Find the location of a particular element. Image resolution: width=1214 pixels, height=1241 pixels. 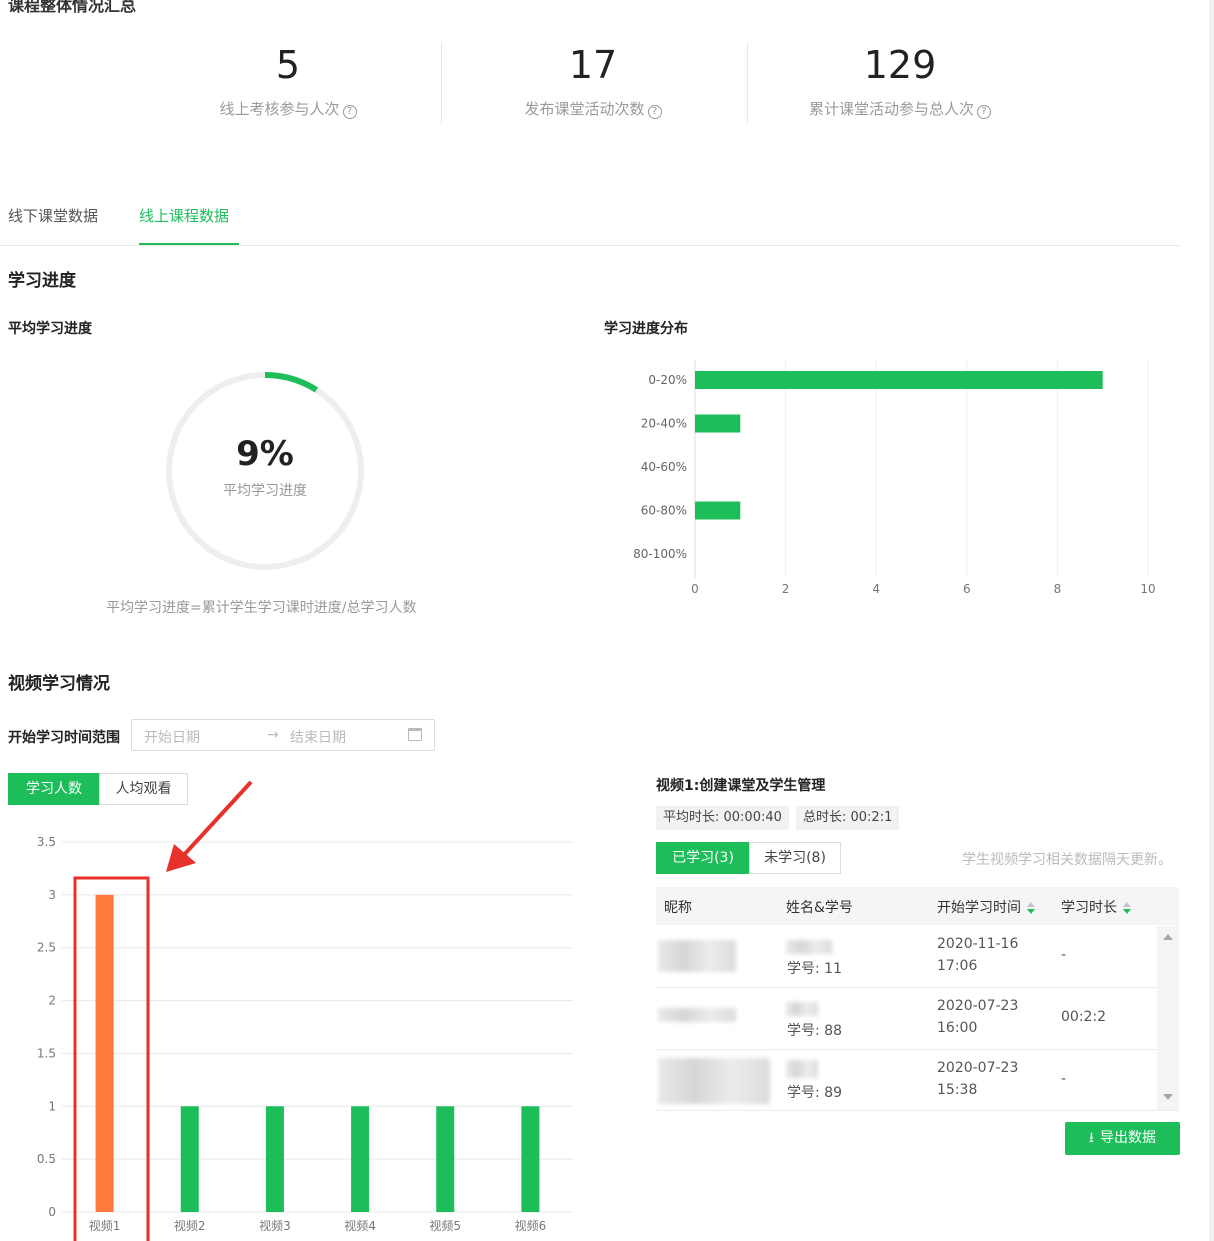

tab-underline is located at coordinates (590, 245).